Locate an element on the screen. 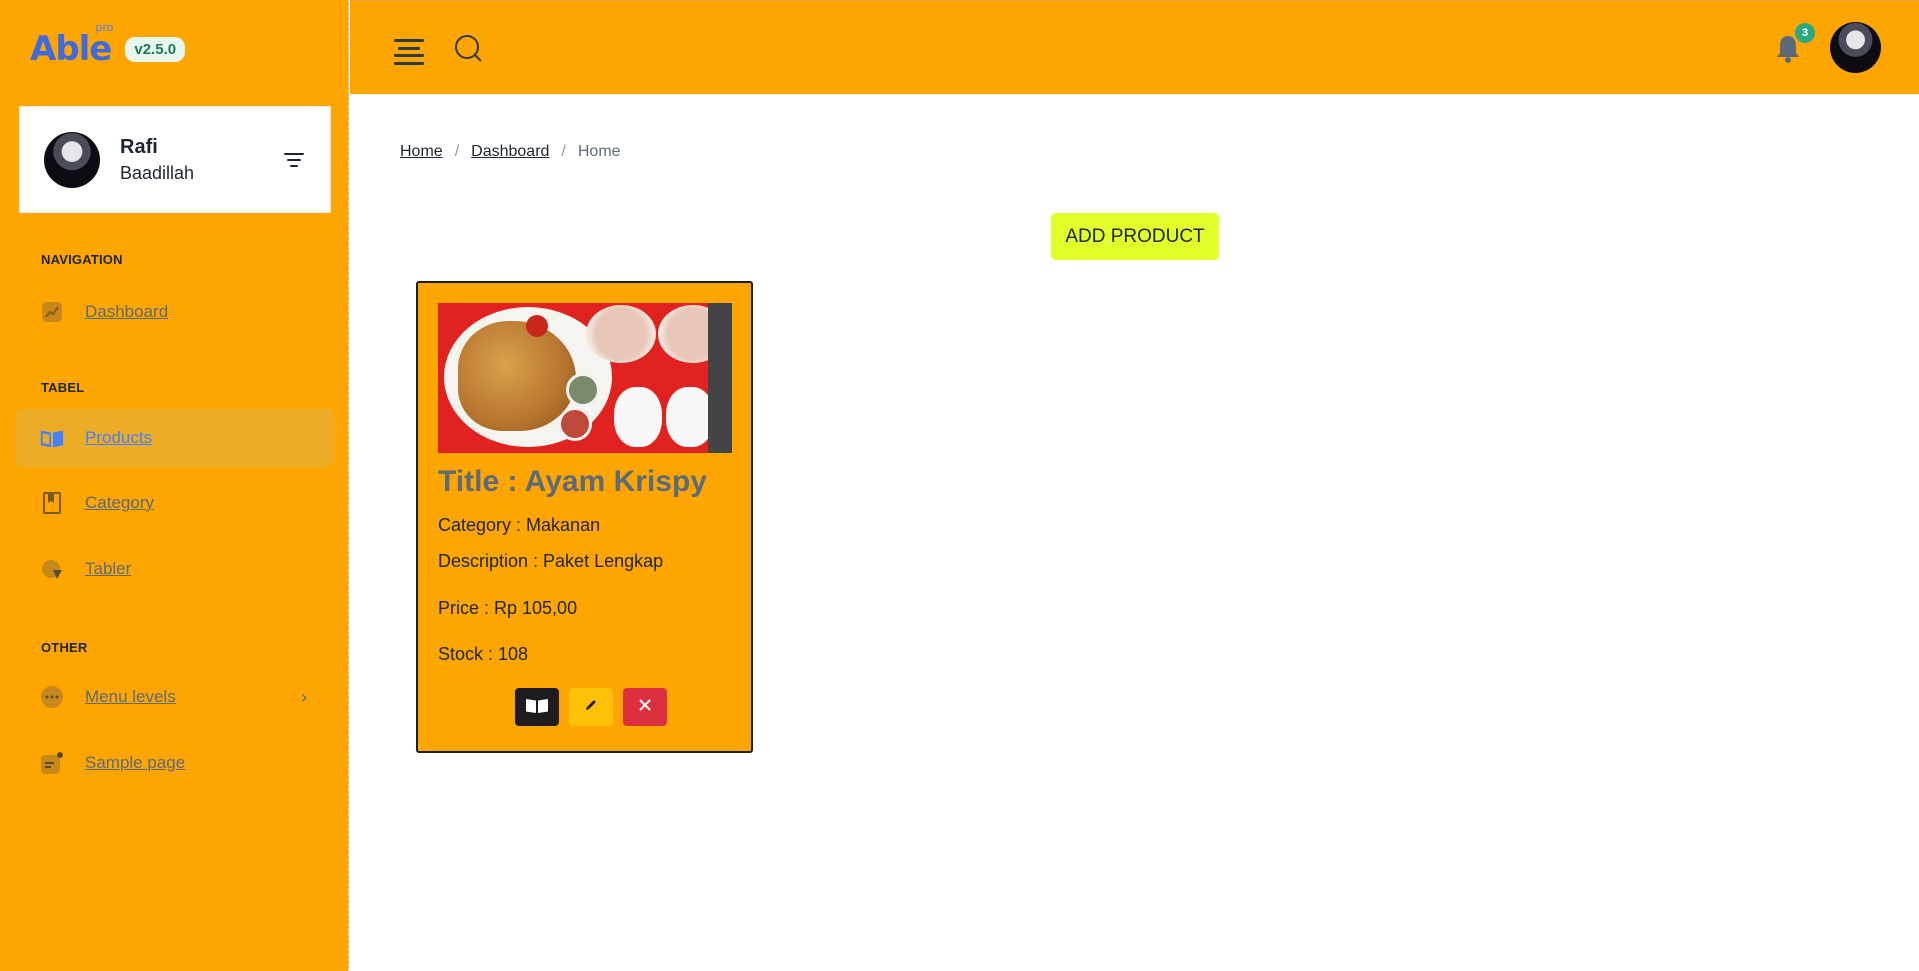  sidebar-item-category: Category is located at coordinates (175, 503).